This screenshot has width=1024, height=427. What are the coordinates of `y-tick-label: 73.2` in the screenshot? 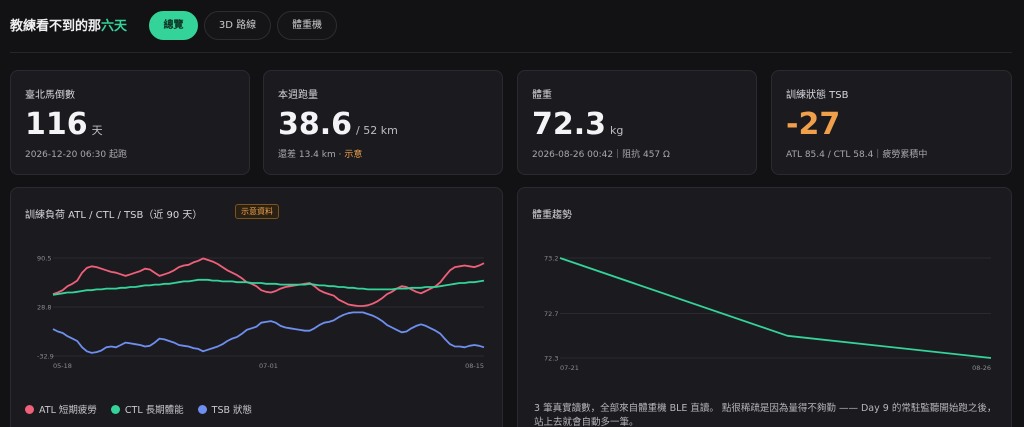 It's located at (551, 259).